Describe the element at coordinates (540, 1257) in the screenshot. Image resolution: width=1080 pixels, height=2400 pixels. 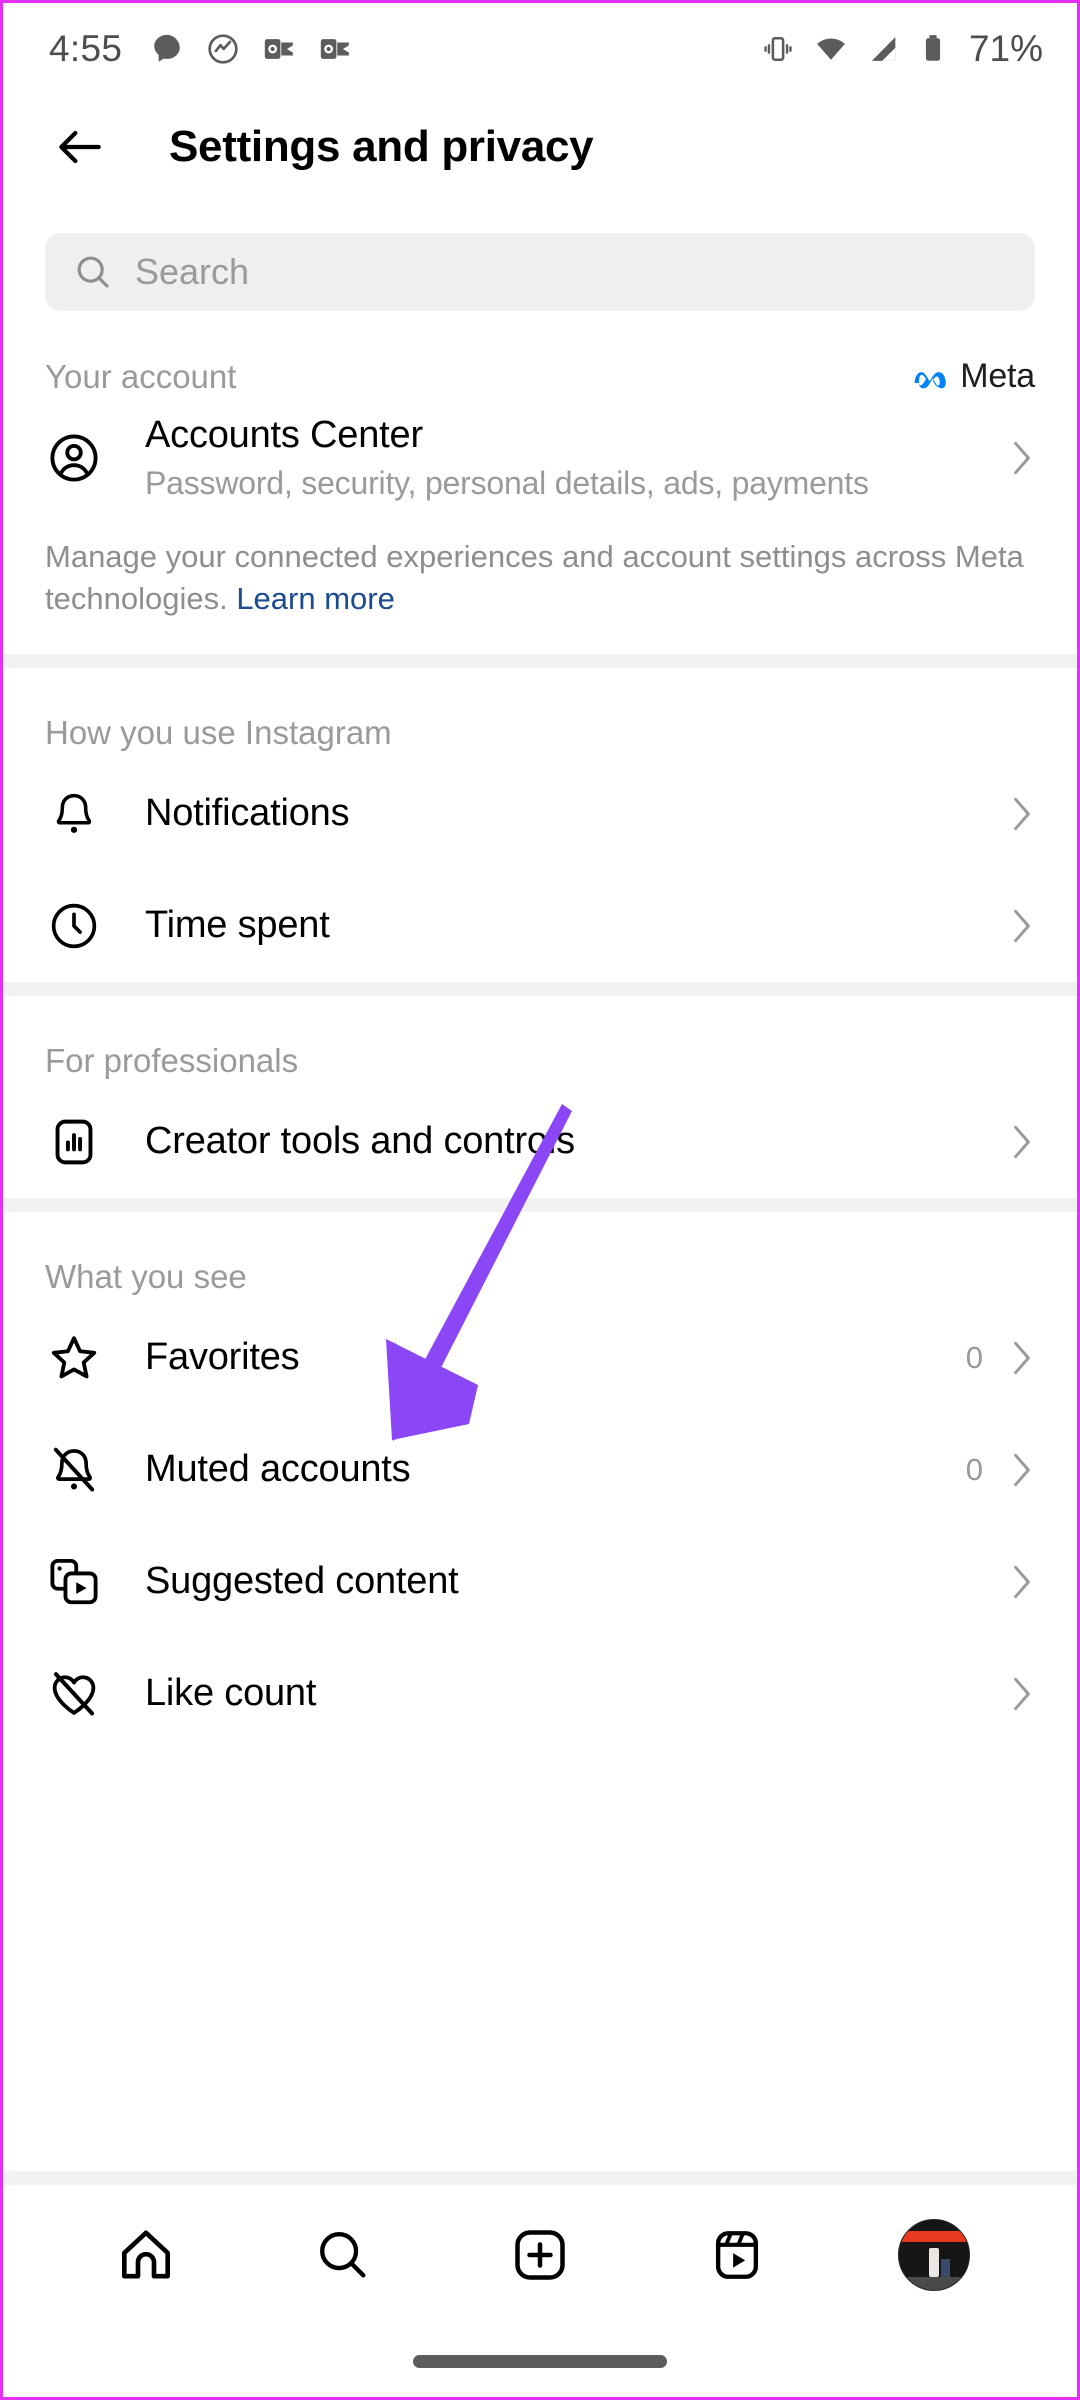
I see `section-header: What you see` at that location.